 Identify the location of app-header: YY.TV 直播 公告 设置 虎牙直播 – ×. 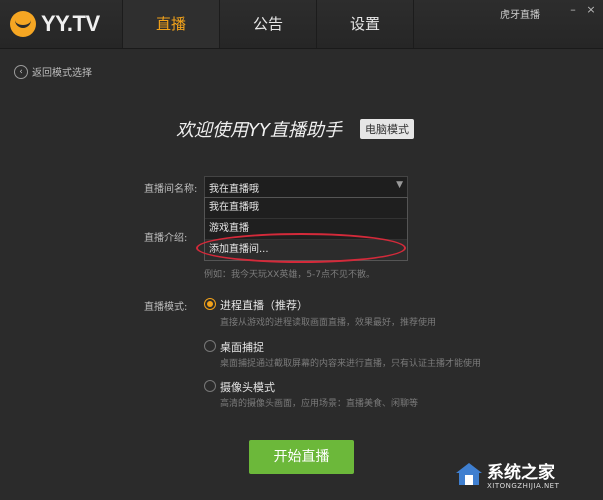
(301, 24).